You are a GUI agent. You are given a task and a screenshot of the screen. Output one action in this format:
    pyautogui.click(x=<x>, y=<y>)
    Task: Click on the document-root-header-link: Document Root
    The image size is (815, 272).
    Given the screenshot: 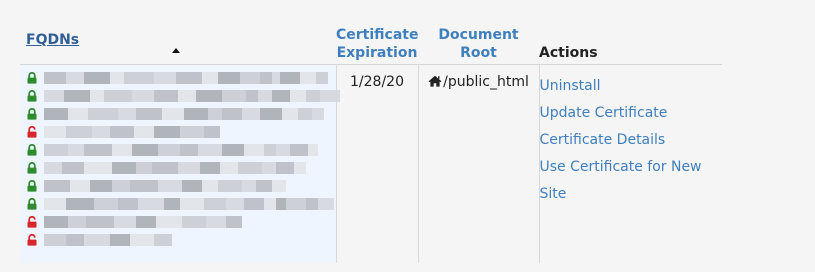 What is the action you would take?
    pyautogui.click(x=478, y=44)
    